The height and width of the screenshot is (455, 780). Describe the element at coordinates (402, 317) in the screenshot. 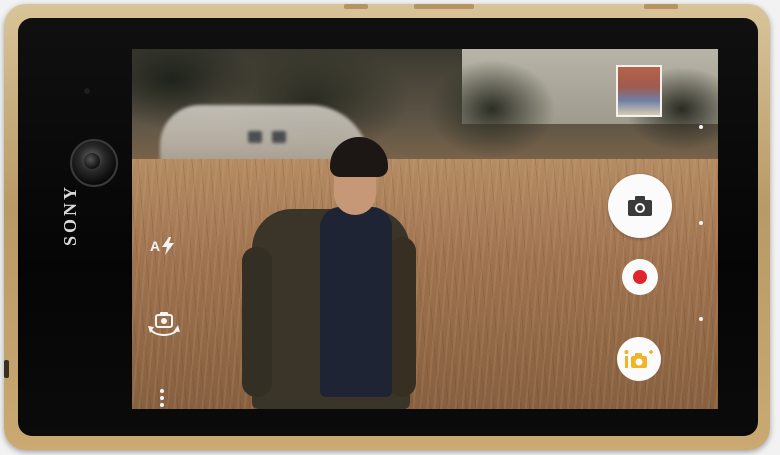

I see `jacket-right-arm` at that location.